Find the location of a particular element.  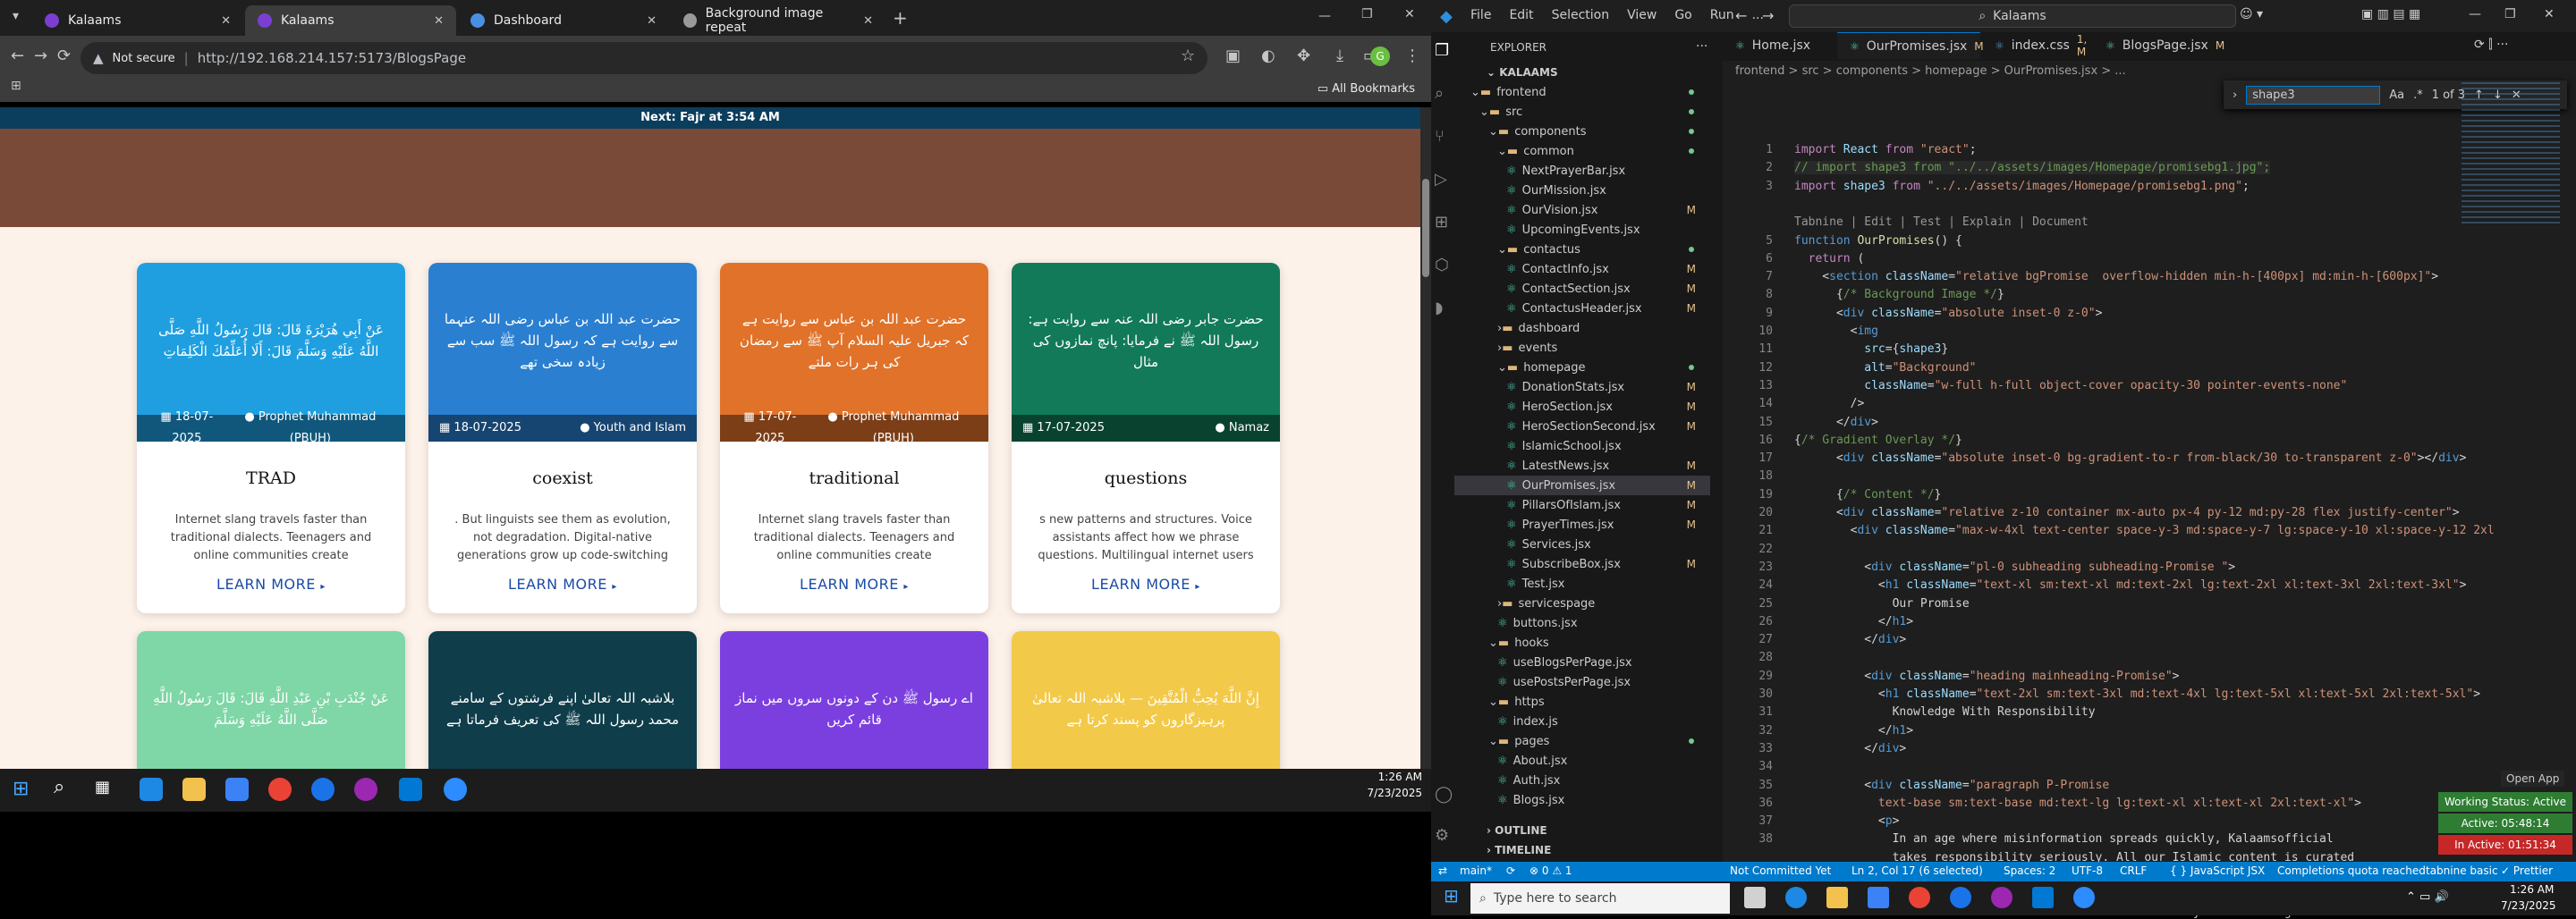

close-window-icon: ✕ is located at coordinates (1409, 14).